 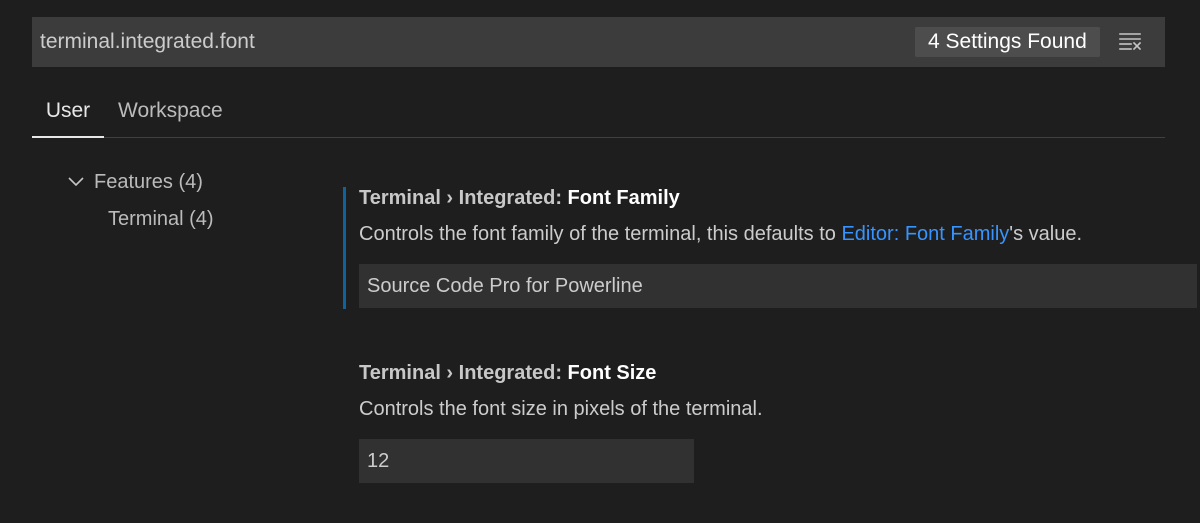 What do you see at coordinates (1007, 42) in the screenshot?
I see `settings-count-badge: 4 Settings Found` at bounding box center [1007, 42].